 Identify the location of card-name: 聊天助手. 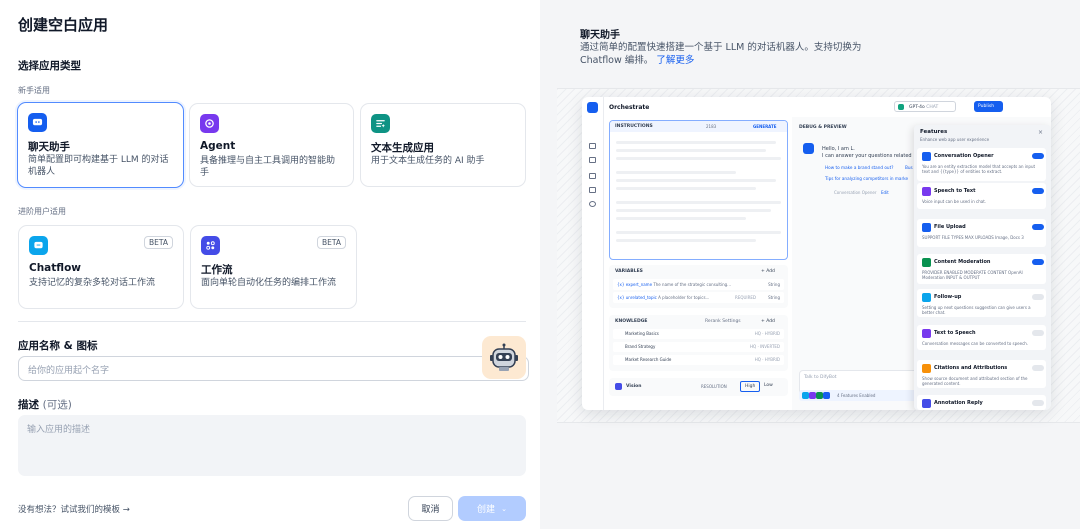
(49, 147).